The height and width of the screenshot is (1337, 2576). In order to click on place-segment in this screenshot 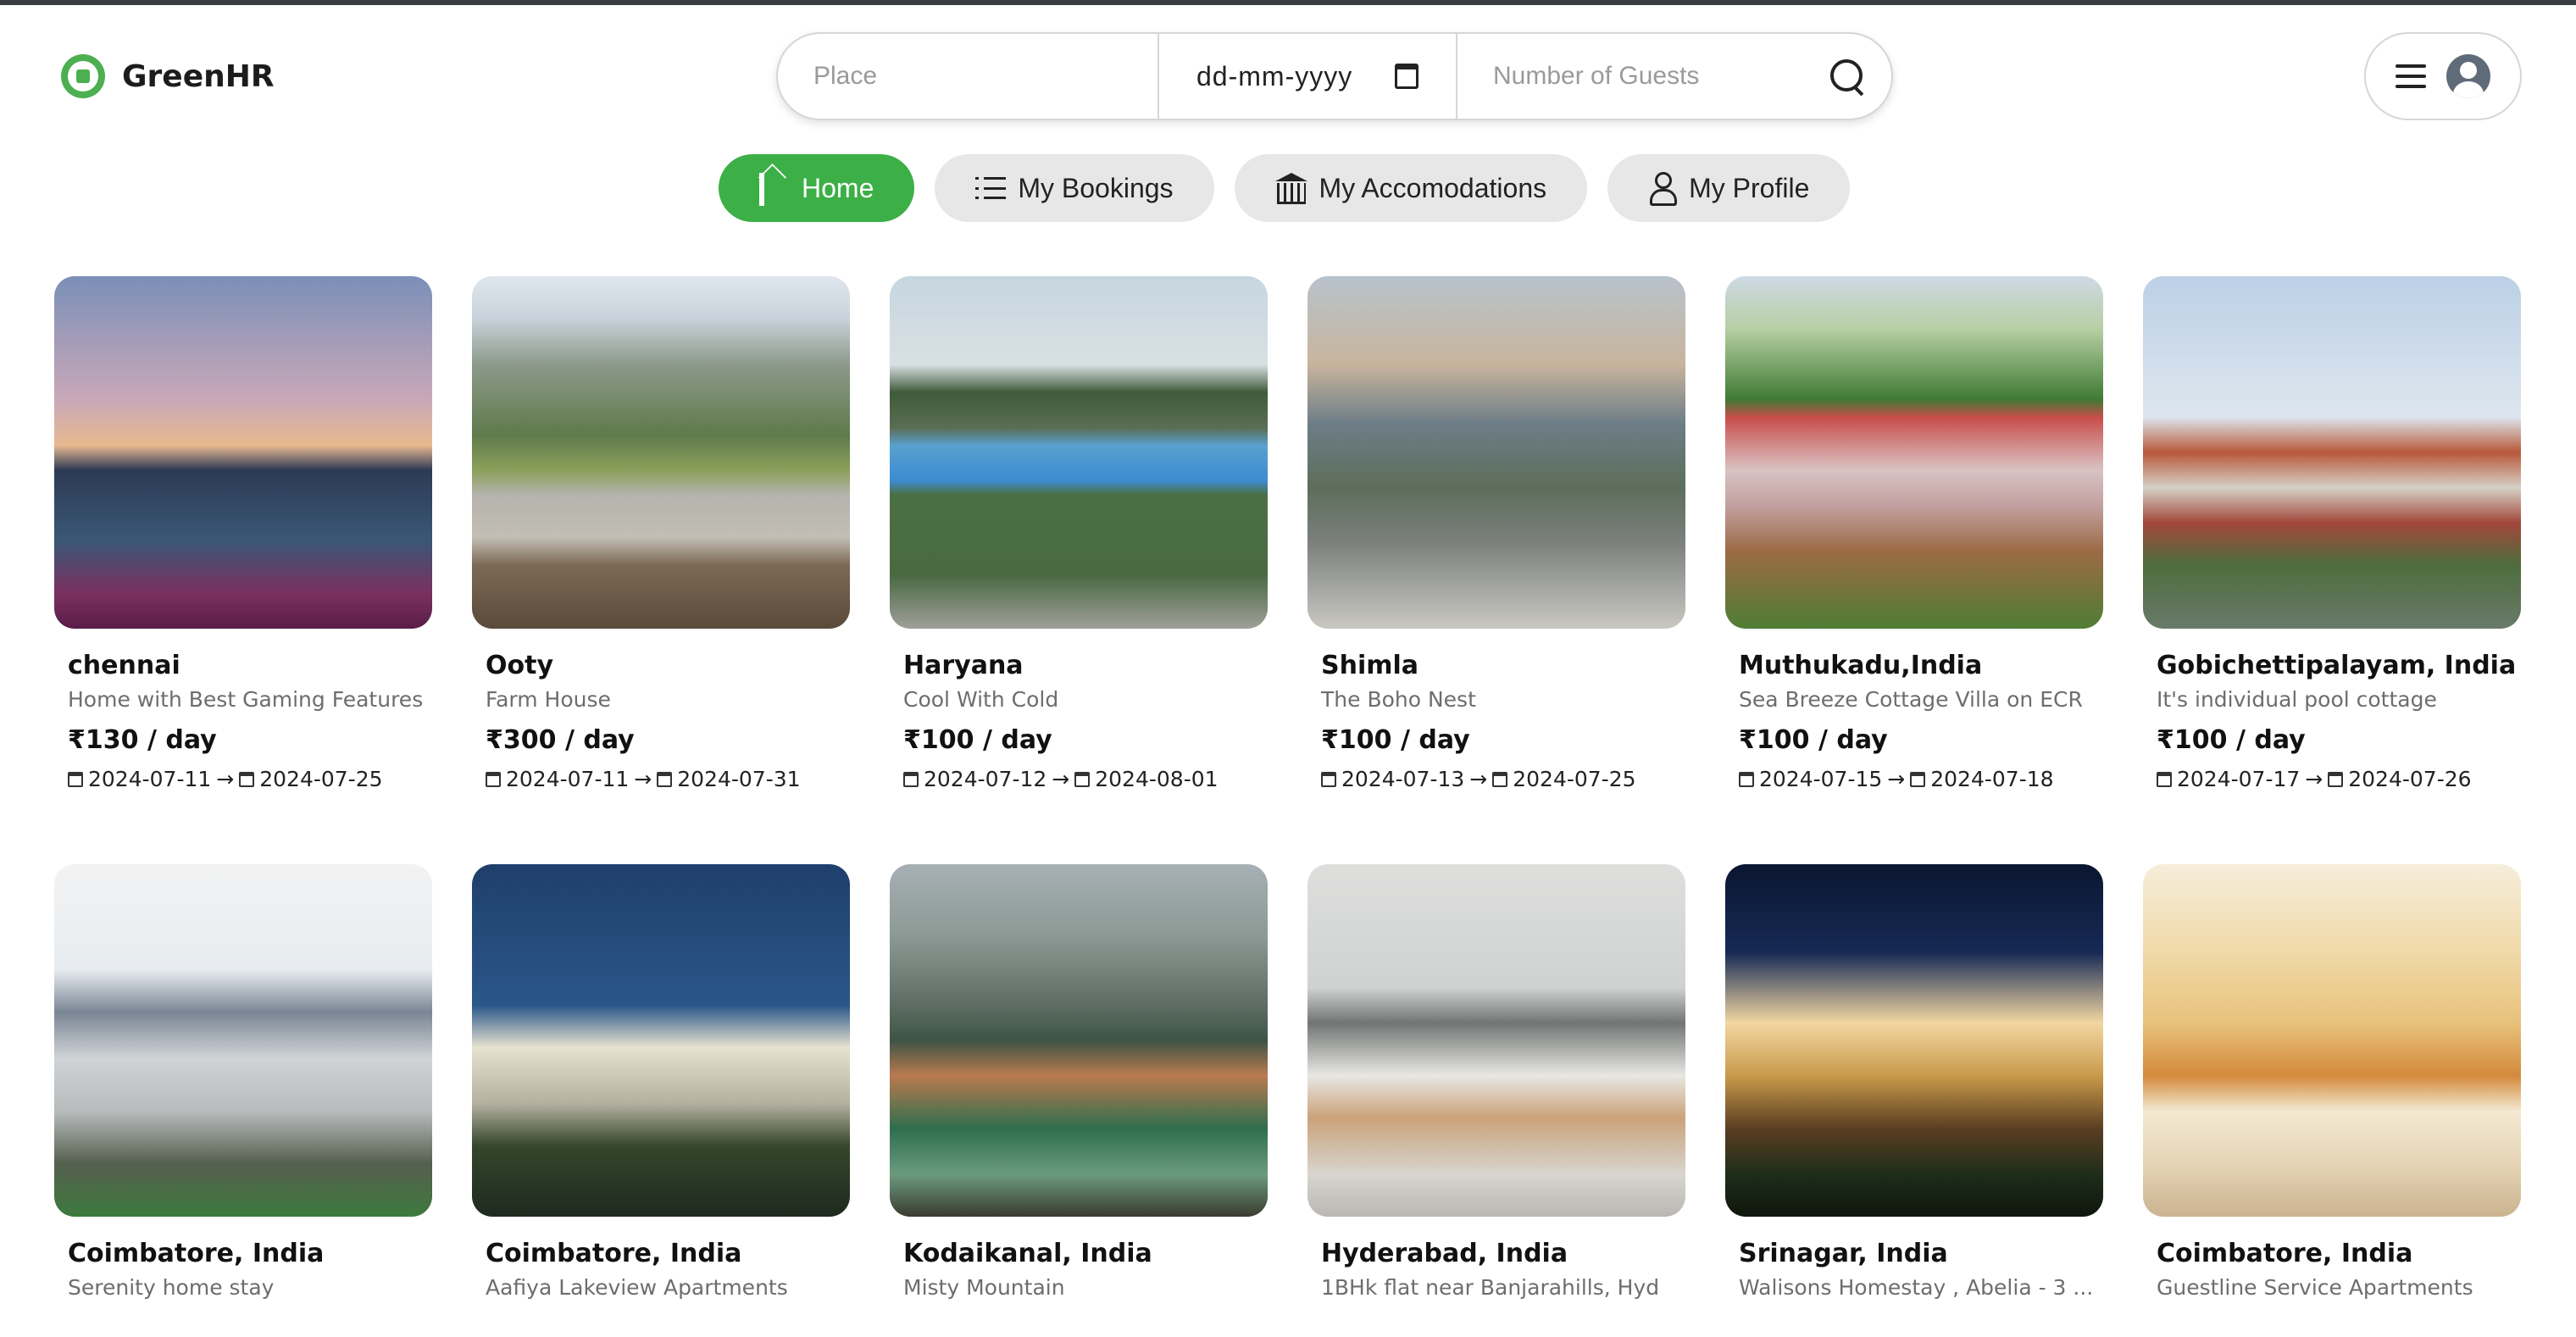, I will do `click(968, 76)`.